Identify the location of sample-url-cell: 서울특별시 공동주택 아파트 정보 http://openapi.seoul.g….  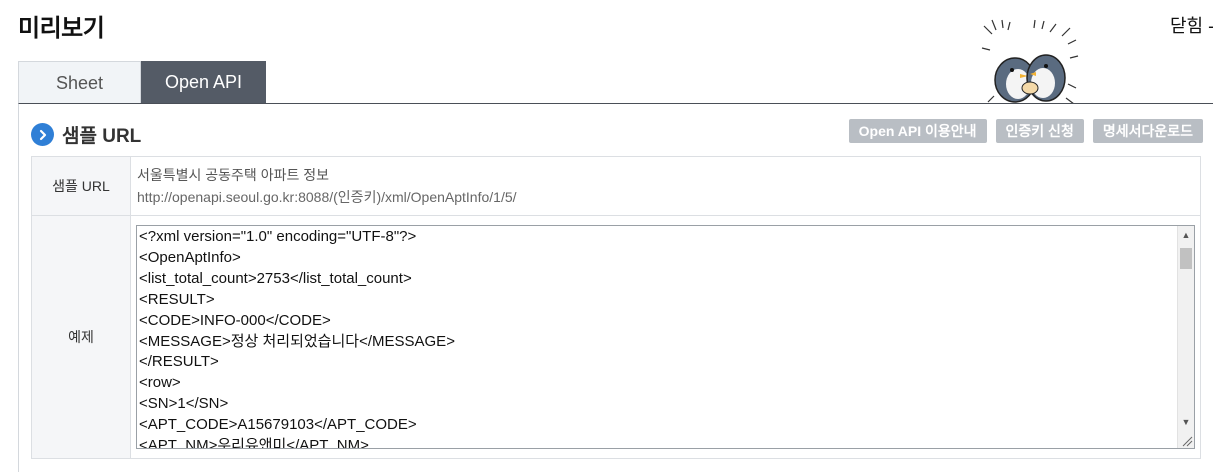
(665, 186).